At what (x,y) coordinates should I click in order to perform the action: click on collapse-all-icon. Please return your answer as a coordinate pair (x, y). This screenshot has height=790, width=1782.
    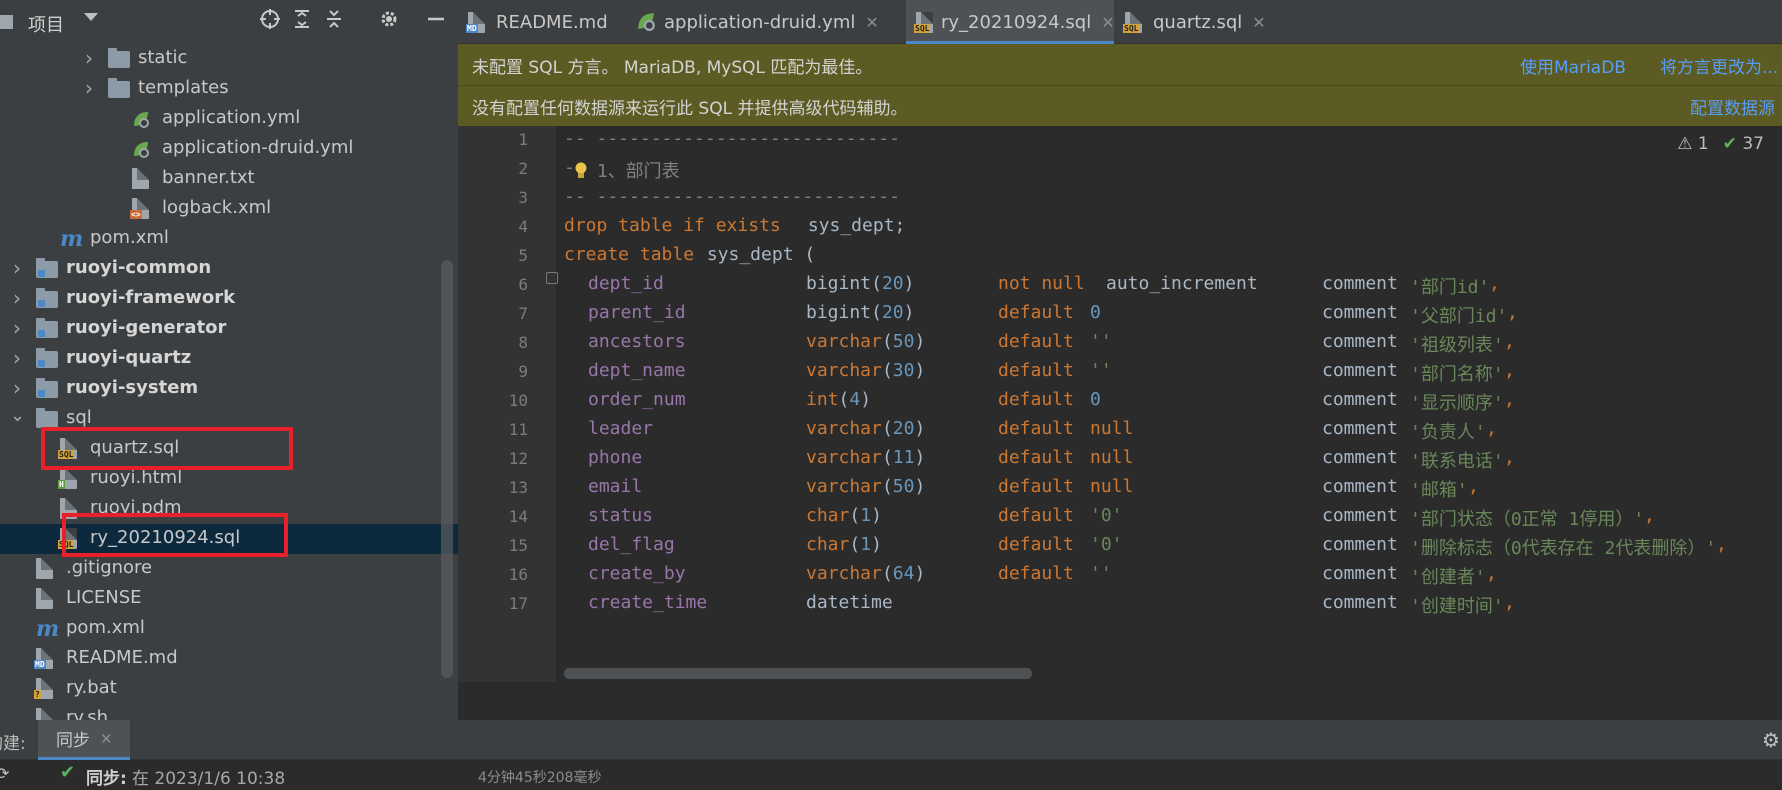
    Looking at the image, I should click on (334, 22).